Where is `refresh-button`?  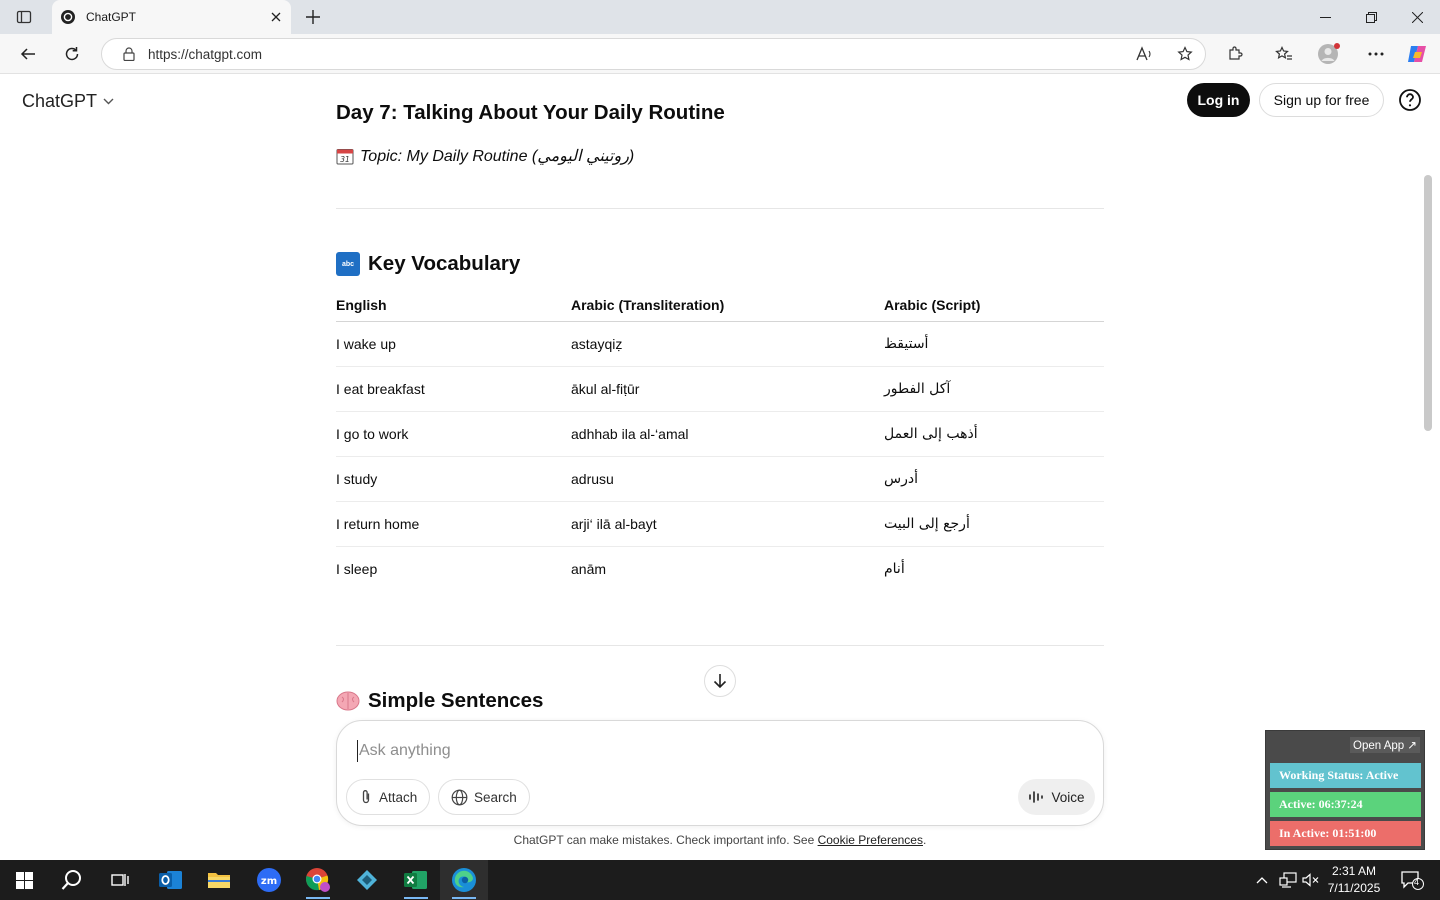 refresh-button is located at coordinates (72, 54).